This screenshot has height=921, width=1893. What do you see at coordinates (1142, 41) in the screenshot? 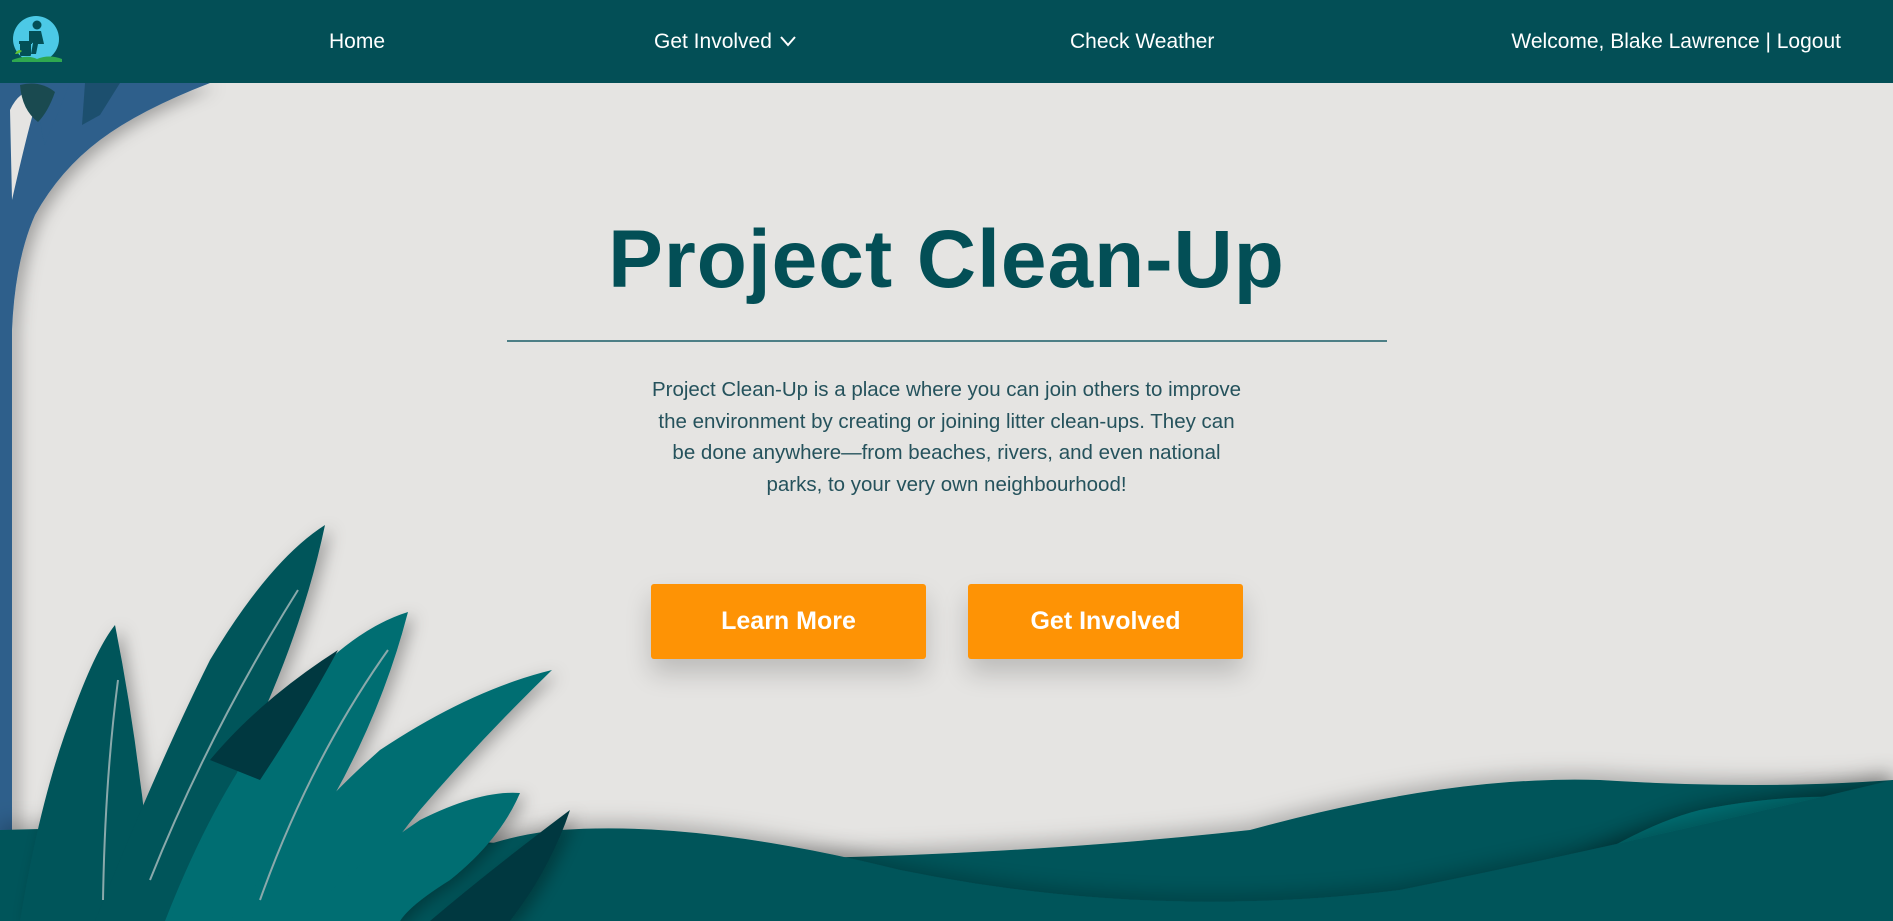
I see `nav-check-weather-link: Check Weather` at bounding box center [1142, 41].